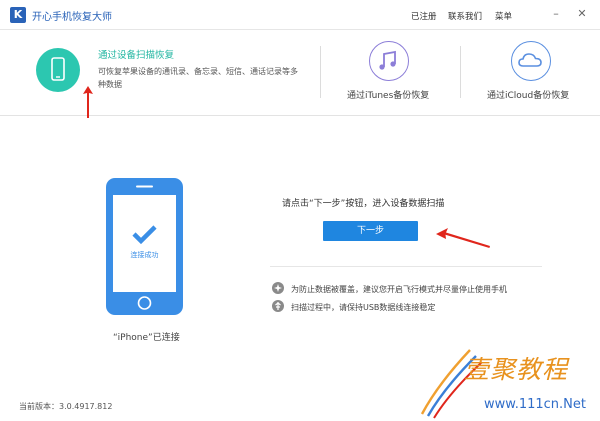 The width and height of the screenshot is (600, 421). I want to click on phone-icon, so click(58, 69).